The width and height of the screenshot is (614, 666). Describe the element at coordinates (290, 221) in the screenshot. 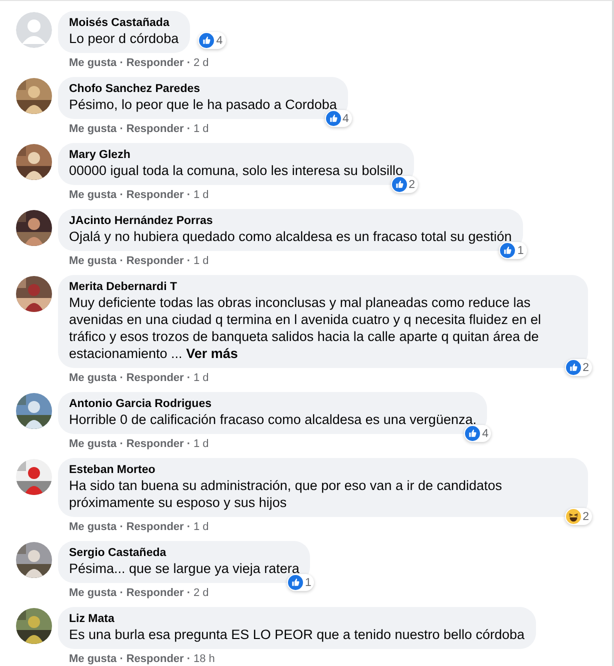

I see `author-name: JAcinto Hernández Porras` at that location.